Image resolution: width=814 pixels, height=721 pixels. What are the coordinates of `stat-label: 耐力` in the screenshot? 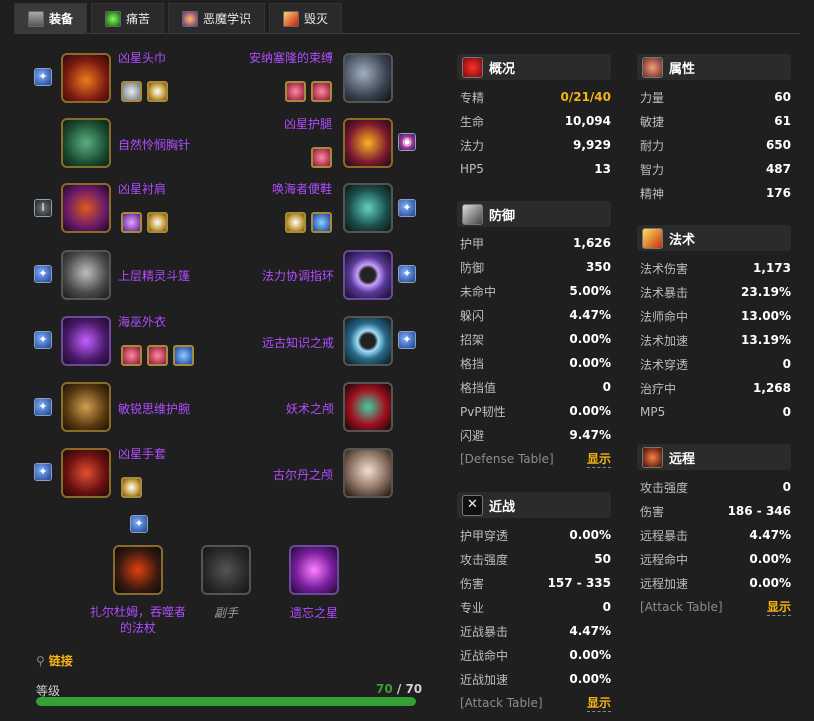 It's located at (652, 145).